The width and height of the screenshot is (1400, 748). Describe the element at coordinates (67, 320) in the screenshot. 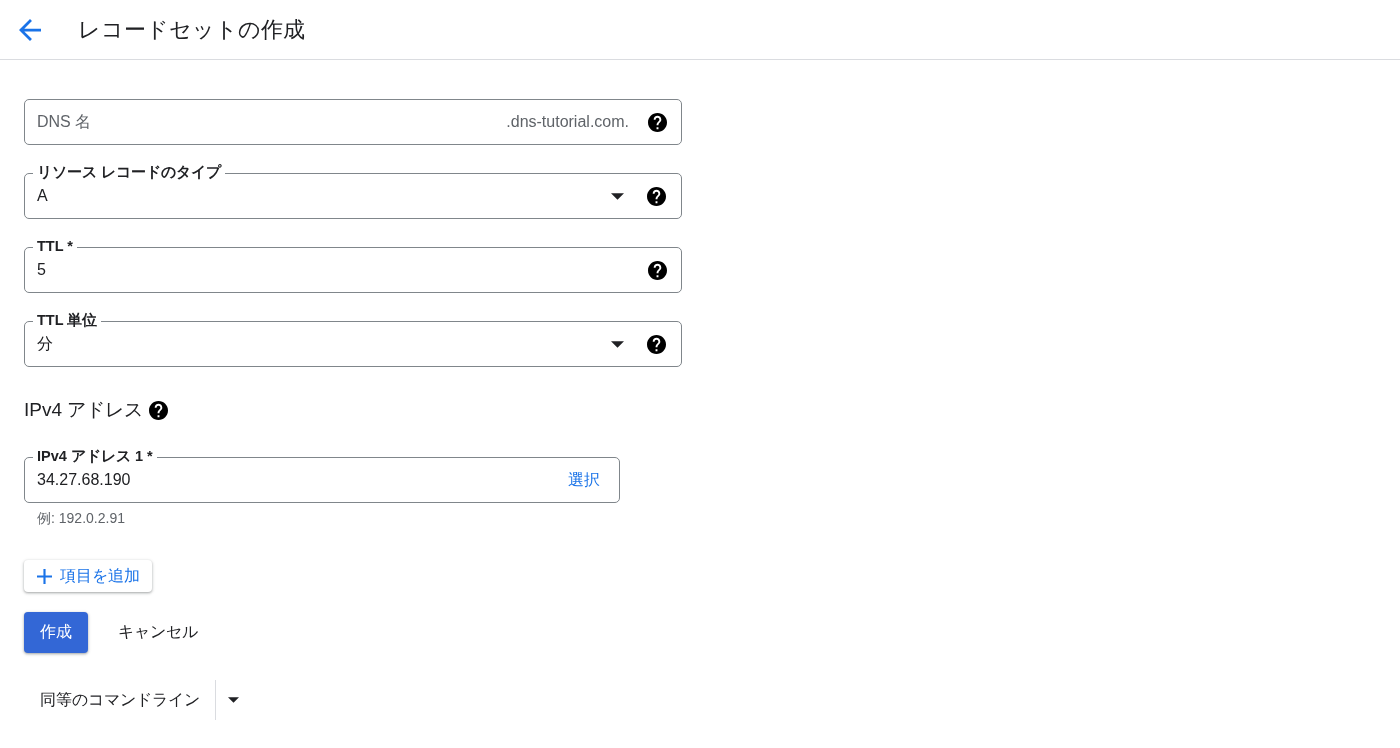

I see `field-label: TTL 単位` at that location.